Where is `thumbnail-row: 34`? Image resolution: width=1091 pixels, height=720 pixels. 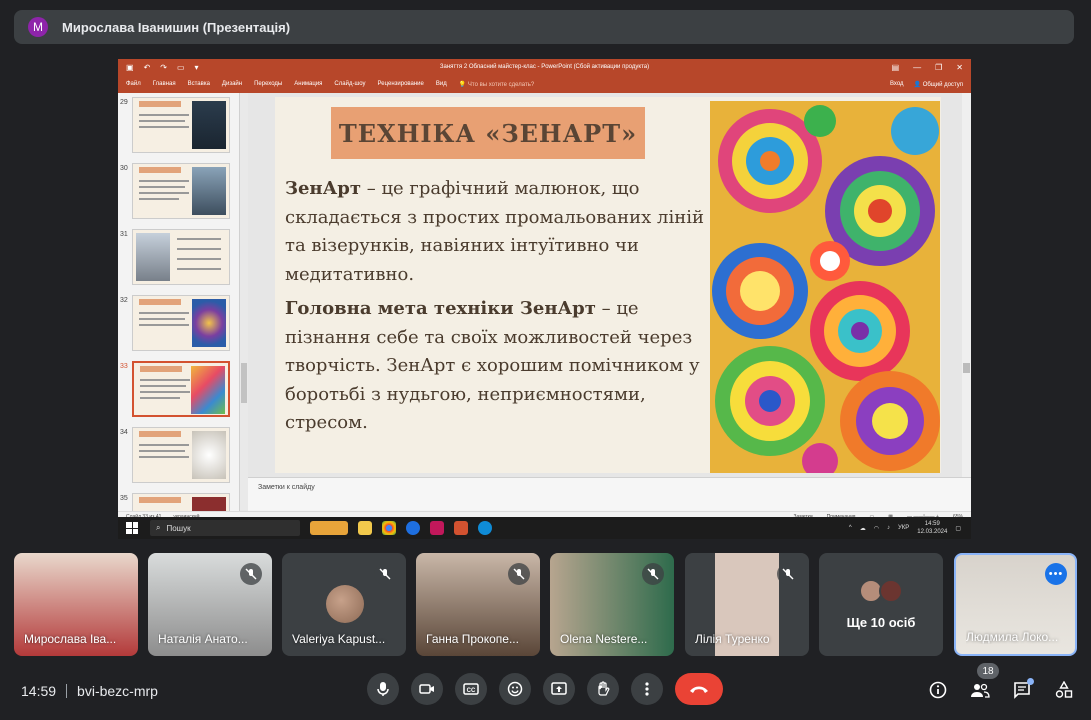
thumbnail-row: 34 is located at coordinates (176, 456).